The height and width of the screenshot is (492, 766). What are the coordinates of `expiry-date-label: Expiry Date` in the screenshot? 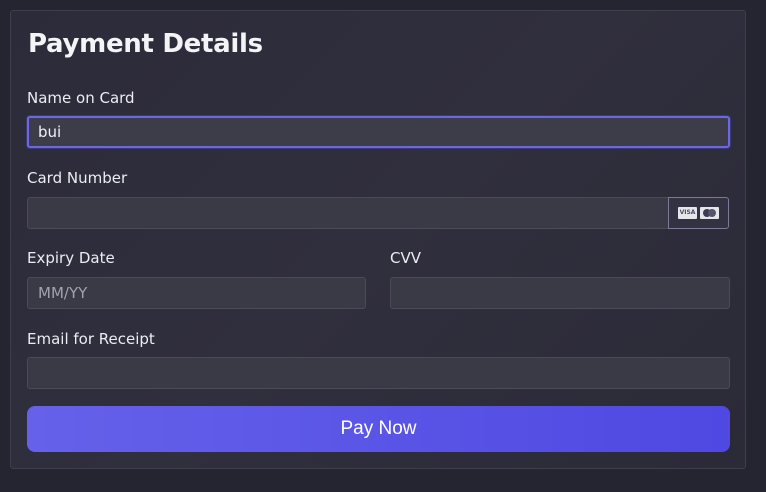 It's located at (71, 258).